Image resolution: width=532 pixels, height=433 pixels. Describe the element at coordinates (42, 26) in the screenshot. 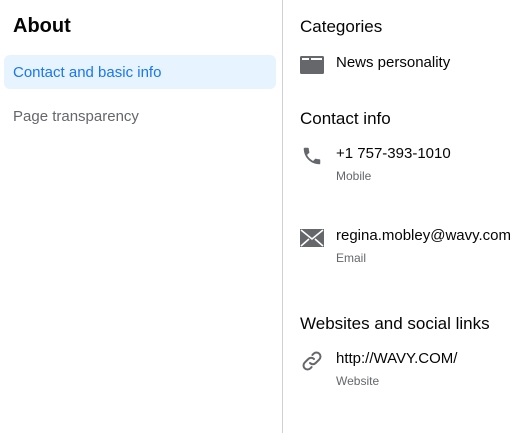

I see `sidebar-title: About` at that location.